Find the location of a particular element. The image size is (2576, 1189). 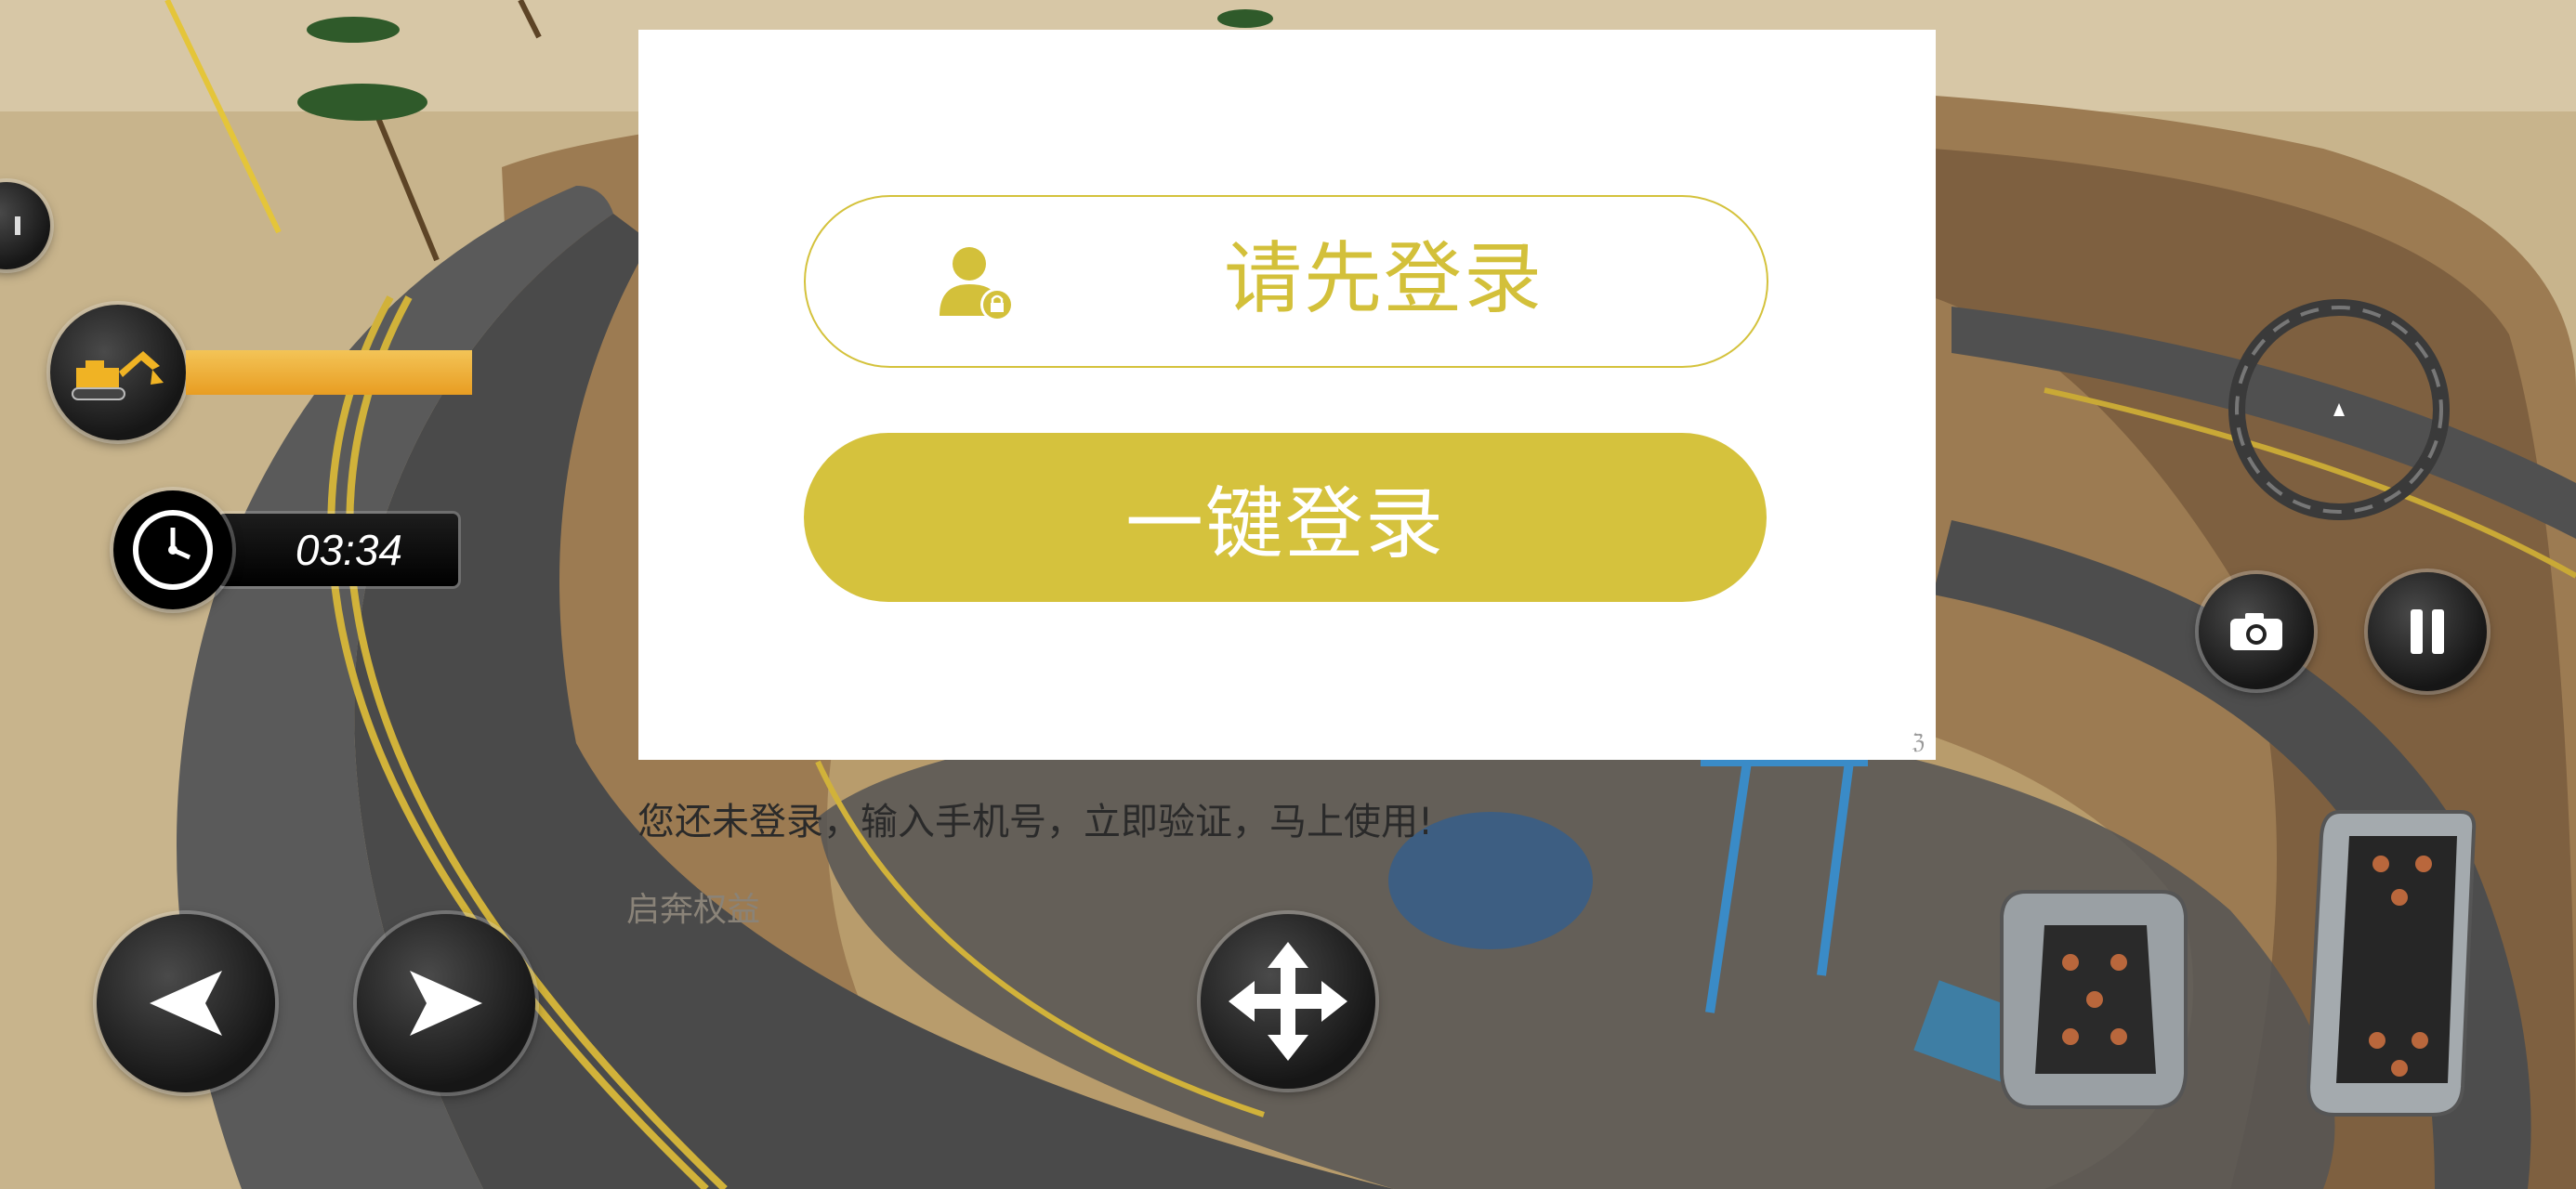

arrow-right-icon is located at coordinates (446, 1003).